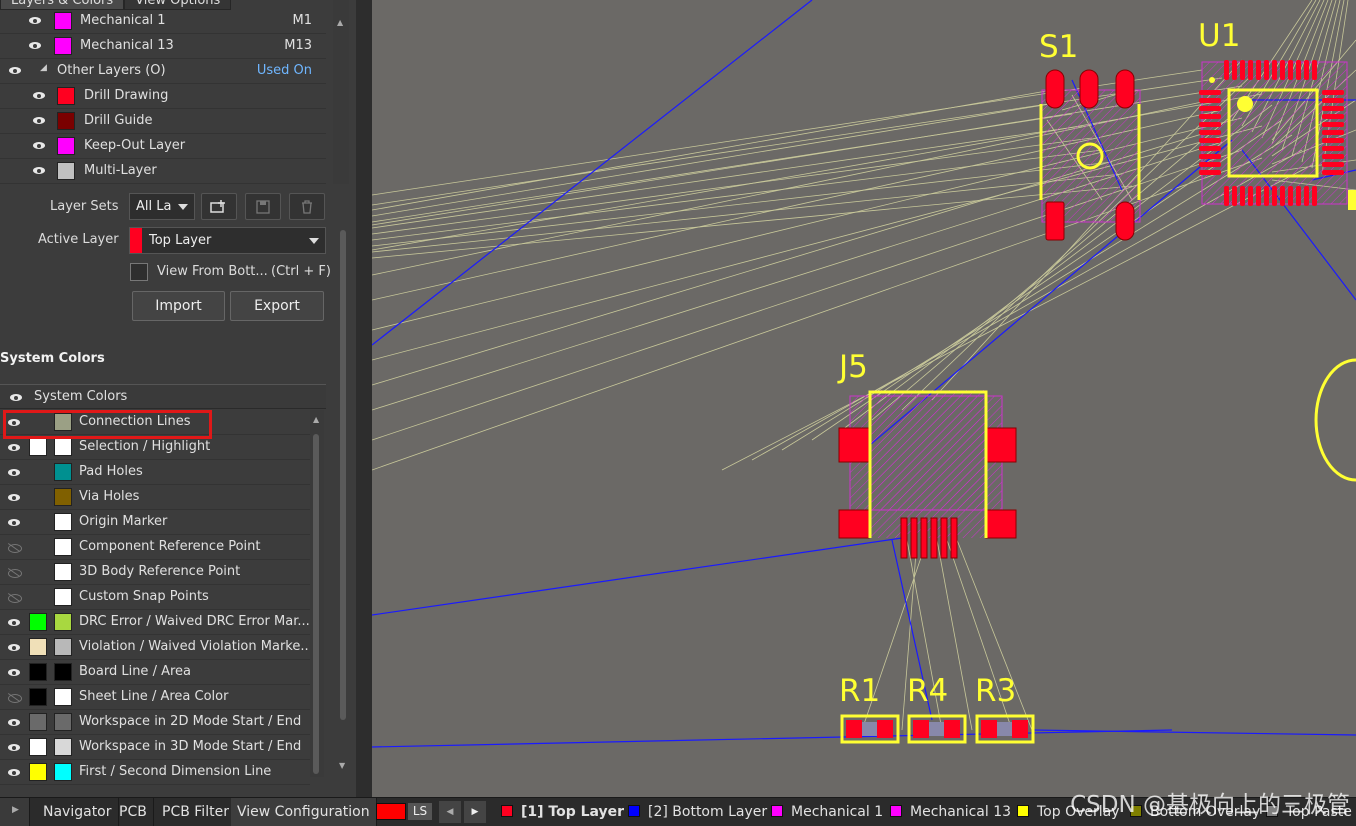 This screenshot has height=826, width=1356. Describe the element at coordinates (1273, 133) in the screenshot. I see `component-u1` at that location.